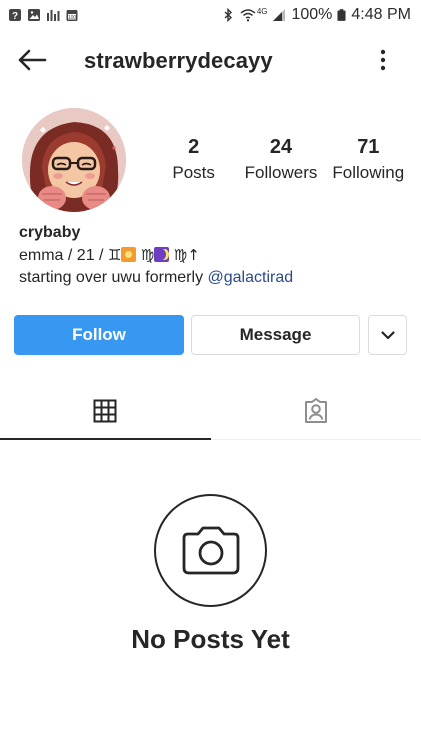  Describe the element at coordinates (180, 255) in the screenshot. I see `virgo-rising-symbol: ♍` at that location.